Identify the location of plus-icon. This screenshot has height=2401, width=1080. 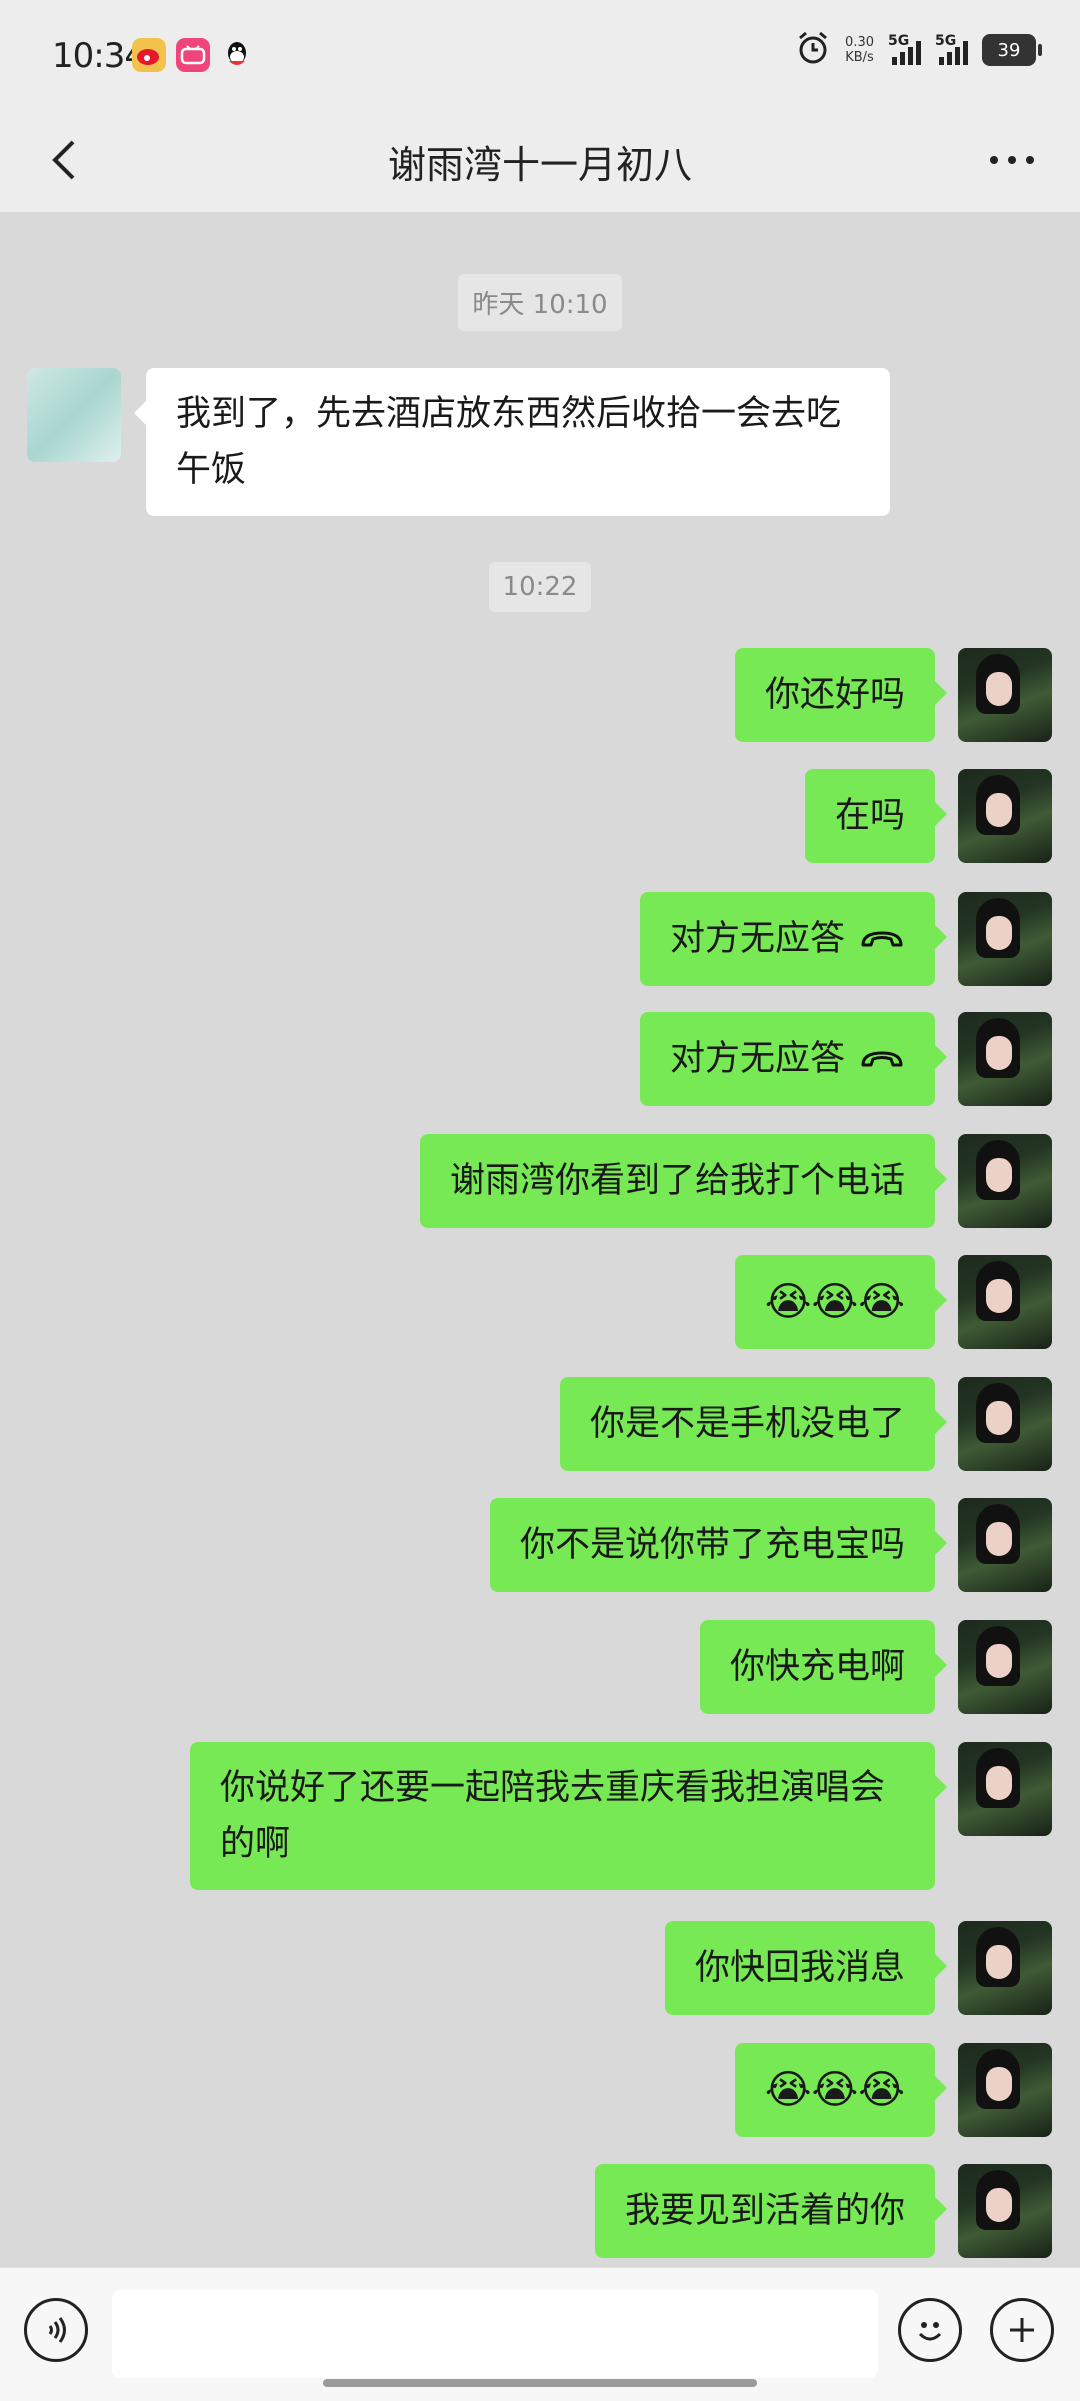
(1022, 2330).